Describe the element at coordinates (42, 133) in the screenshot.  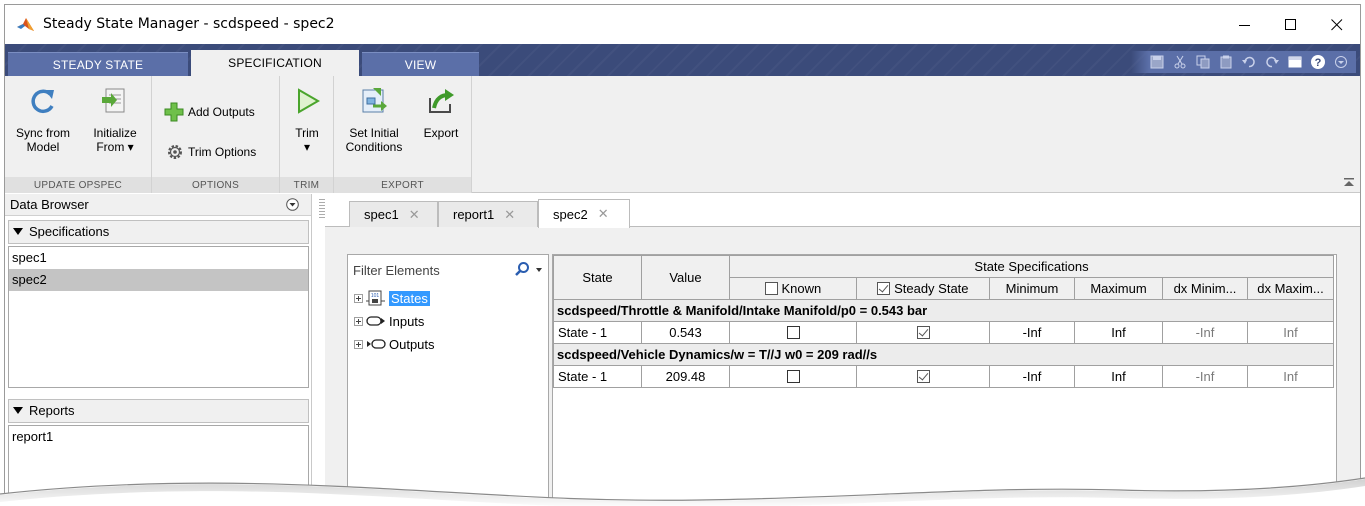
I see `sync-label-1: Sync from` at that location.